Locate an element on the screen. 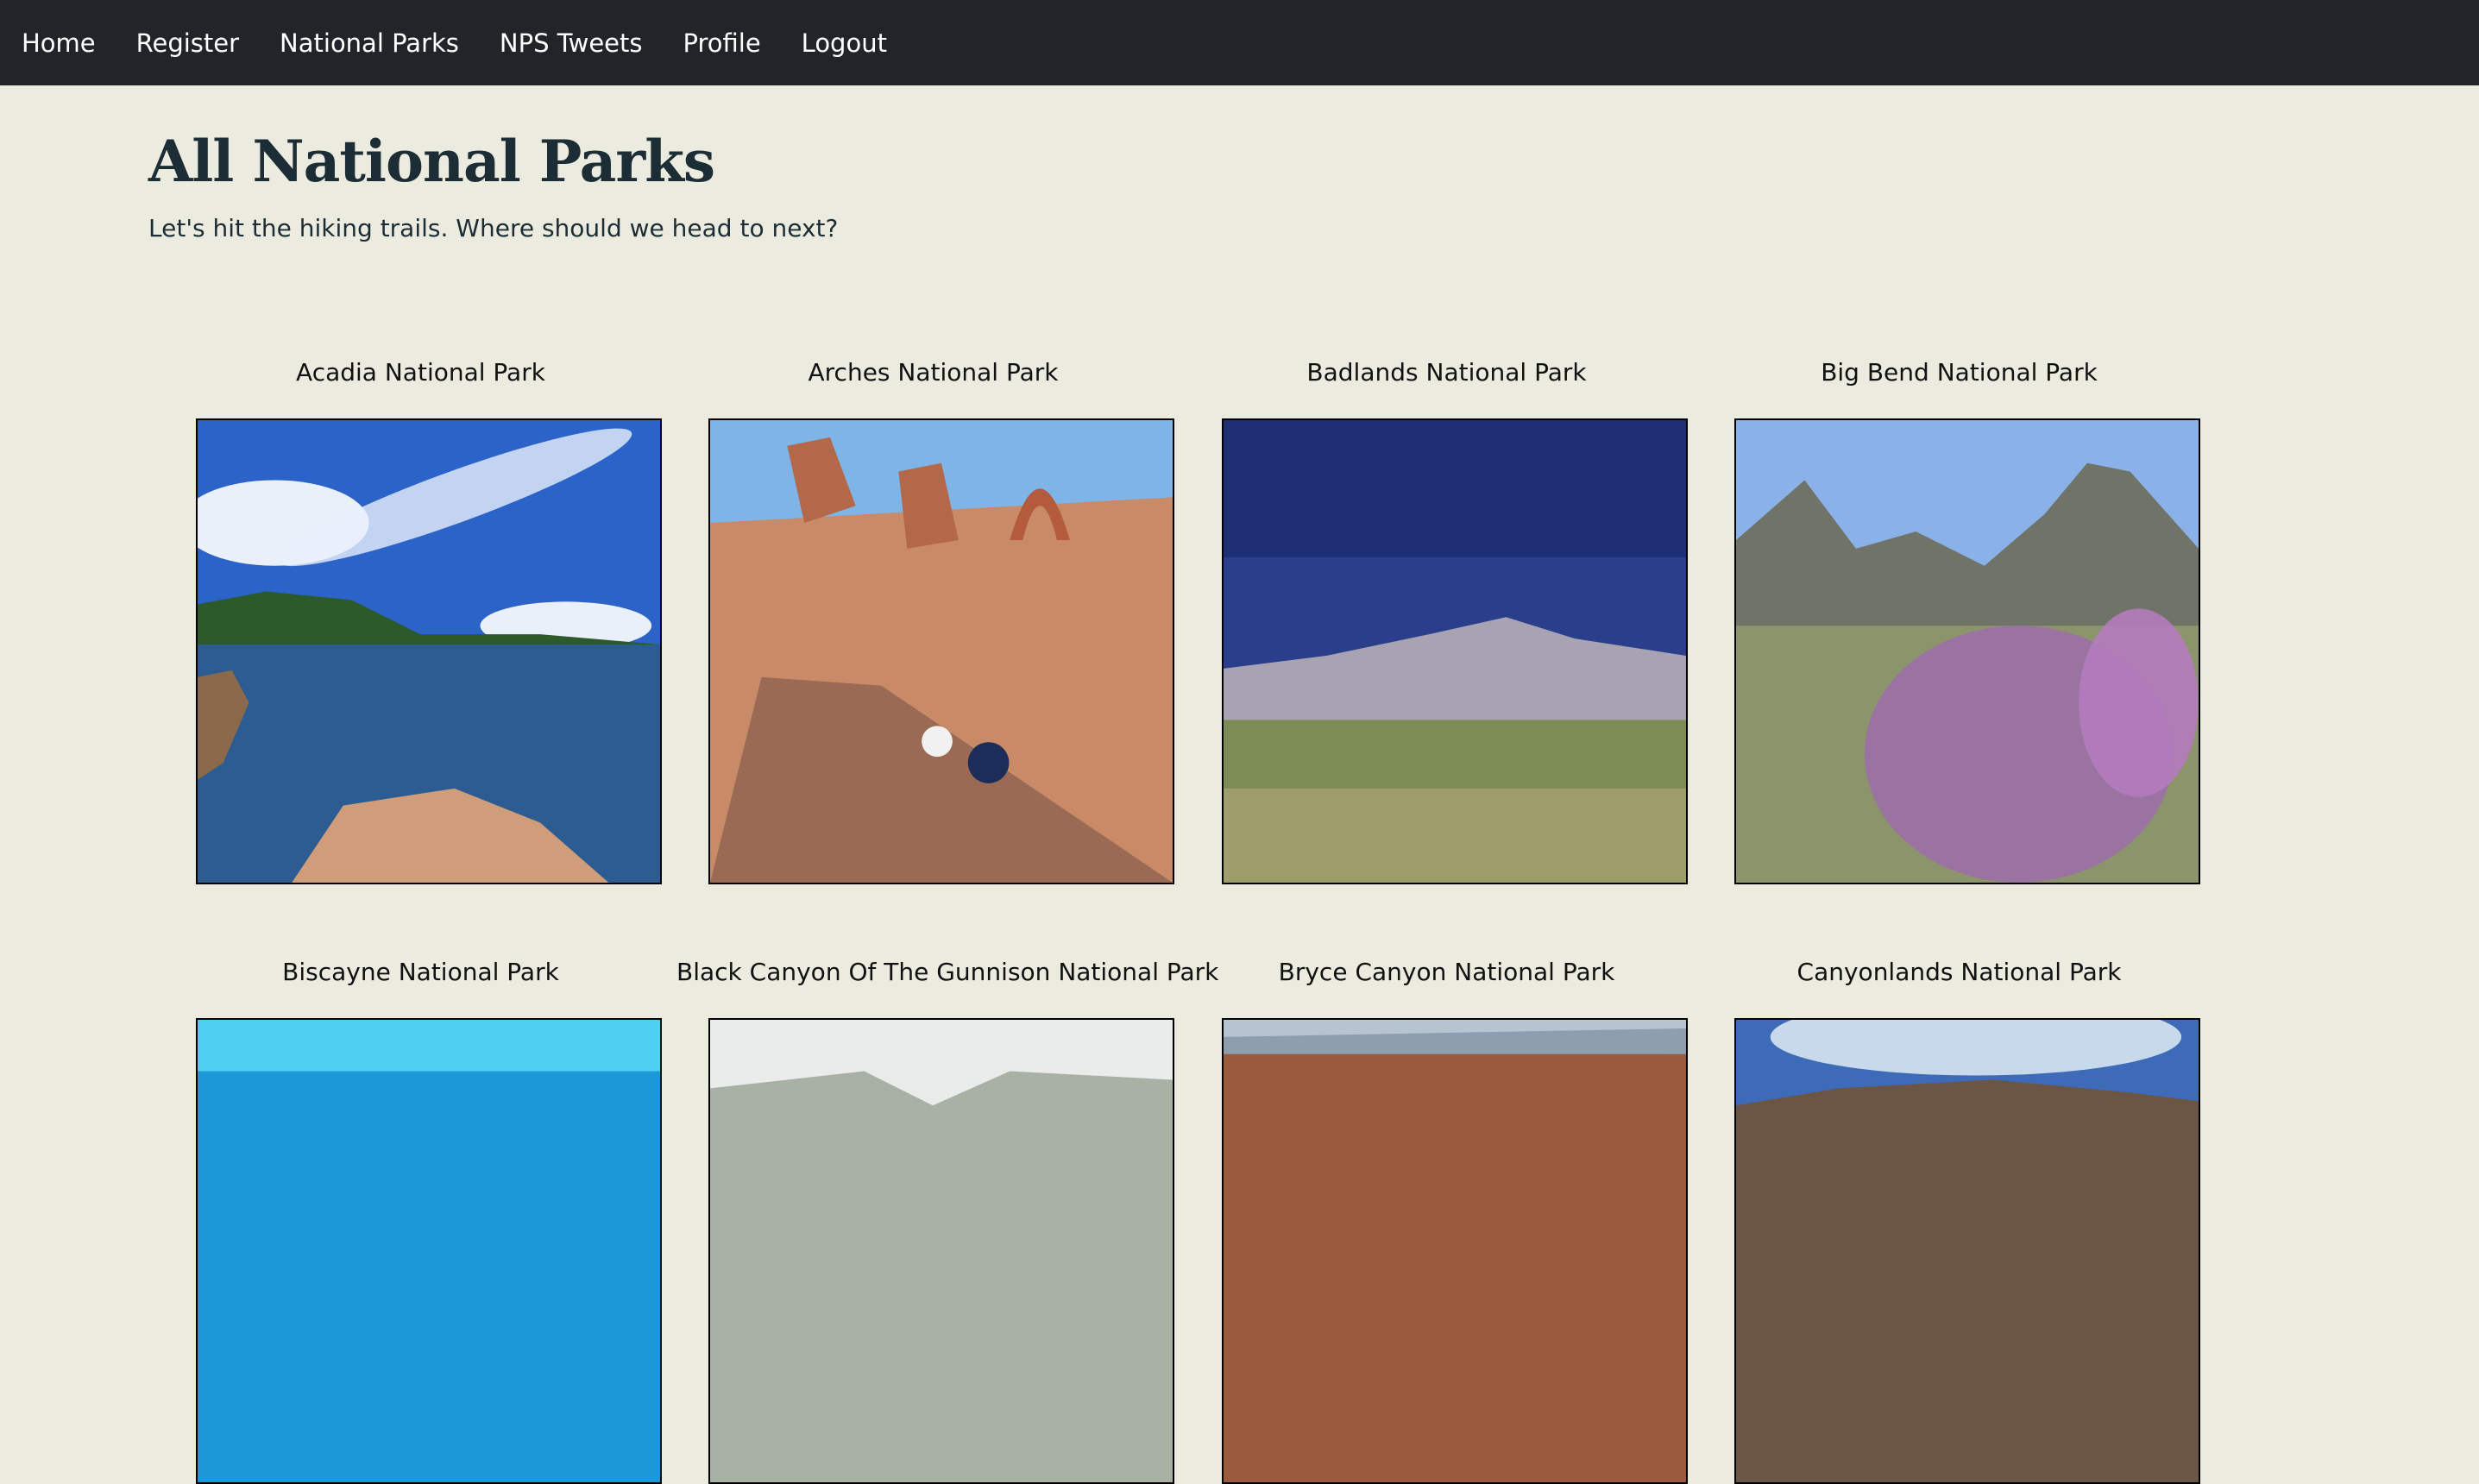 This screenshot has width=2479, height=1484. park-name: Big Bend National Park is located at coordinates (1960, 372).